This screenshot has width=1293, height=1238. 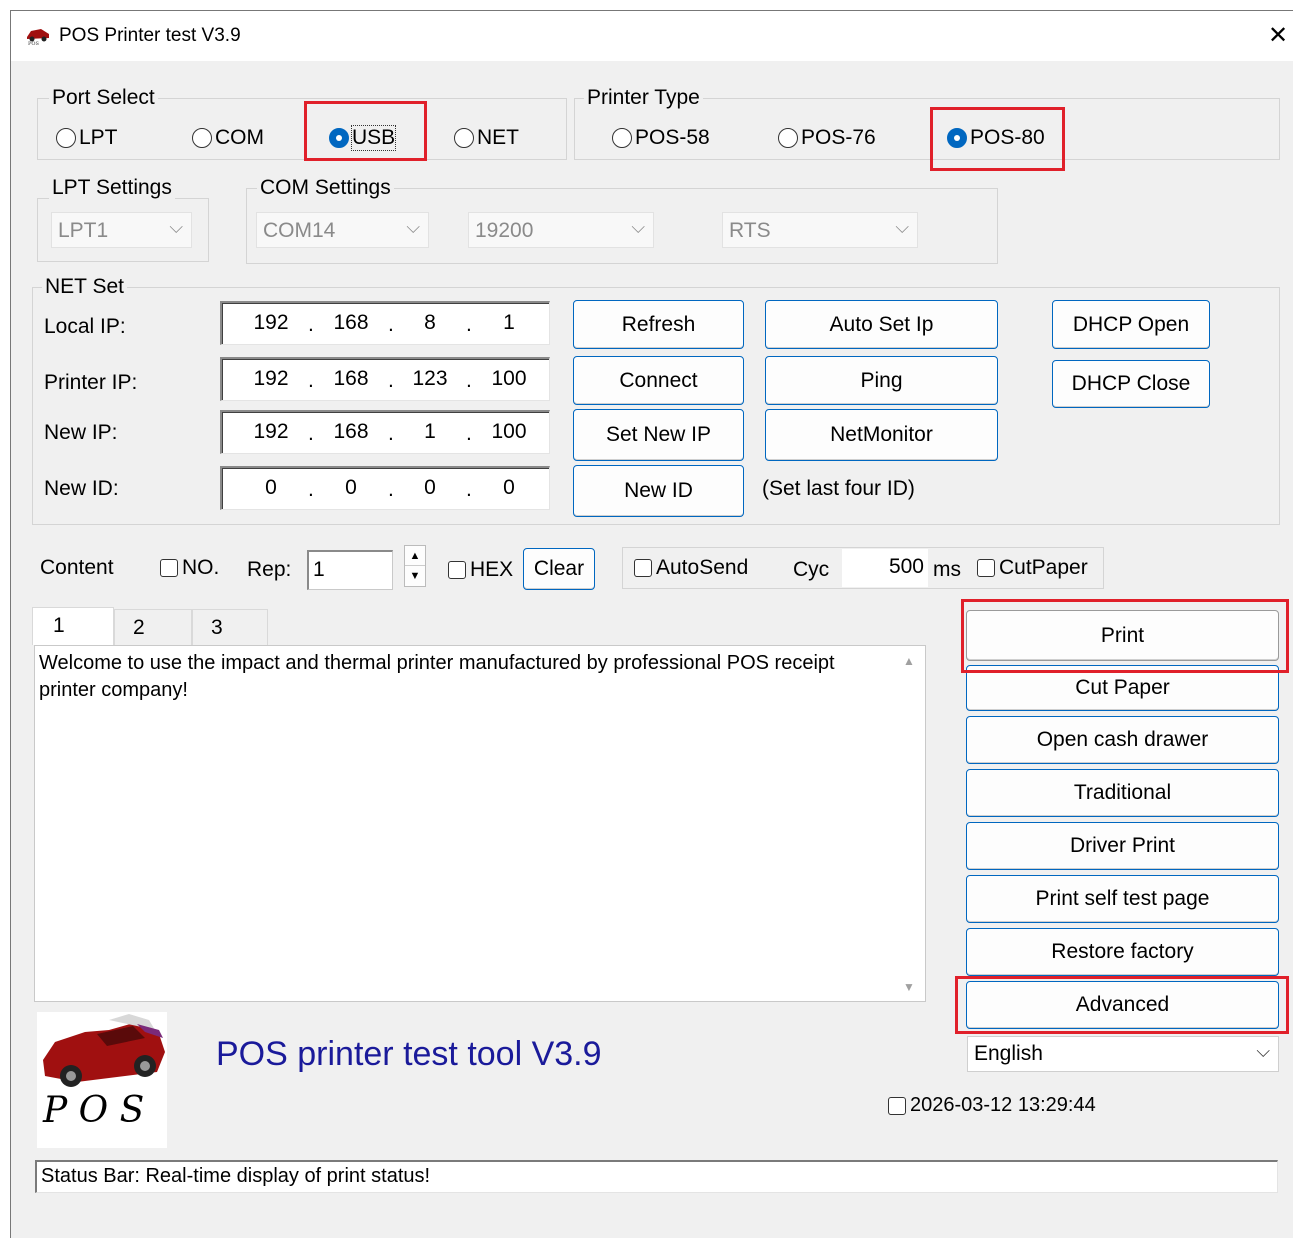 What do you see at coordinates (885, 568) in the screenshot?
I see `cyc-input: 500` at bounding box center [885, 568].